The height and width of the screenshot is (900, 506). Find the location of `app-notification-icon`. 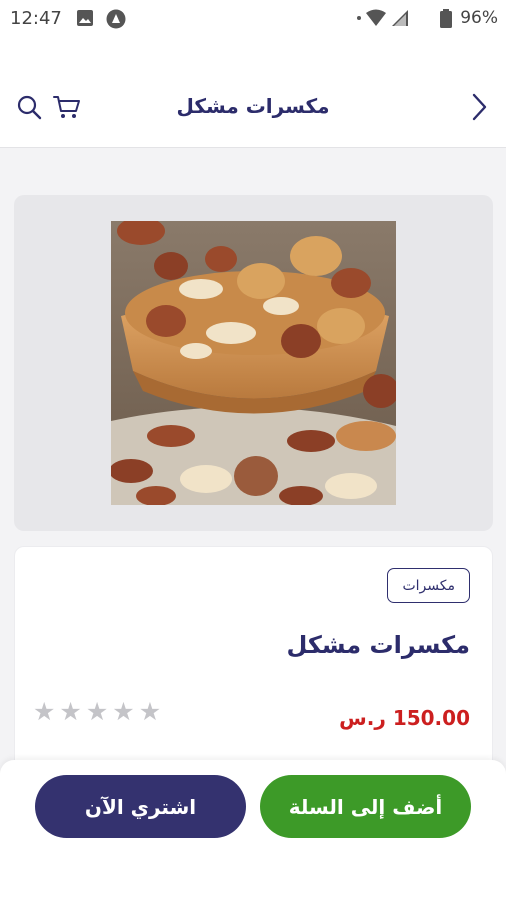

app-notification-icon is located at coordinates (116, 19).